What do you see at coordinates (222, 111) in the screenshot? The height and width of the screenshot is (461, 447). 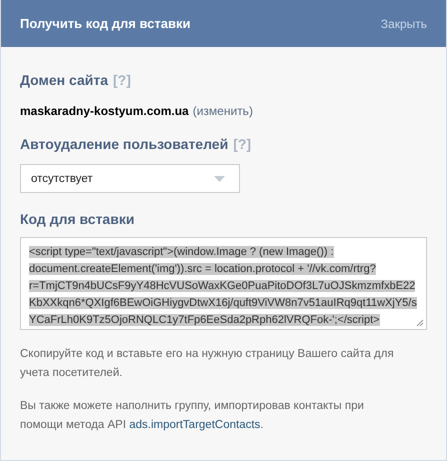 I see `change-link: (изменить)` at bounding box center [222, 111].